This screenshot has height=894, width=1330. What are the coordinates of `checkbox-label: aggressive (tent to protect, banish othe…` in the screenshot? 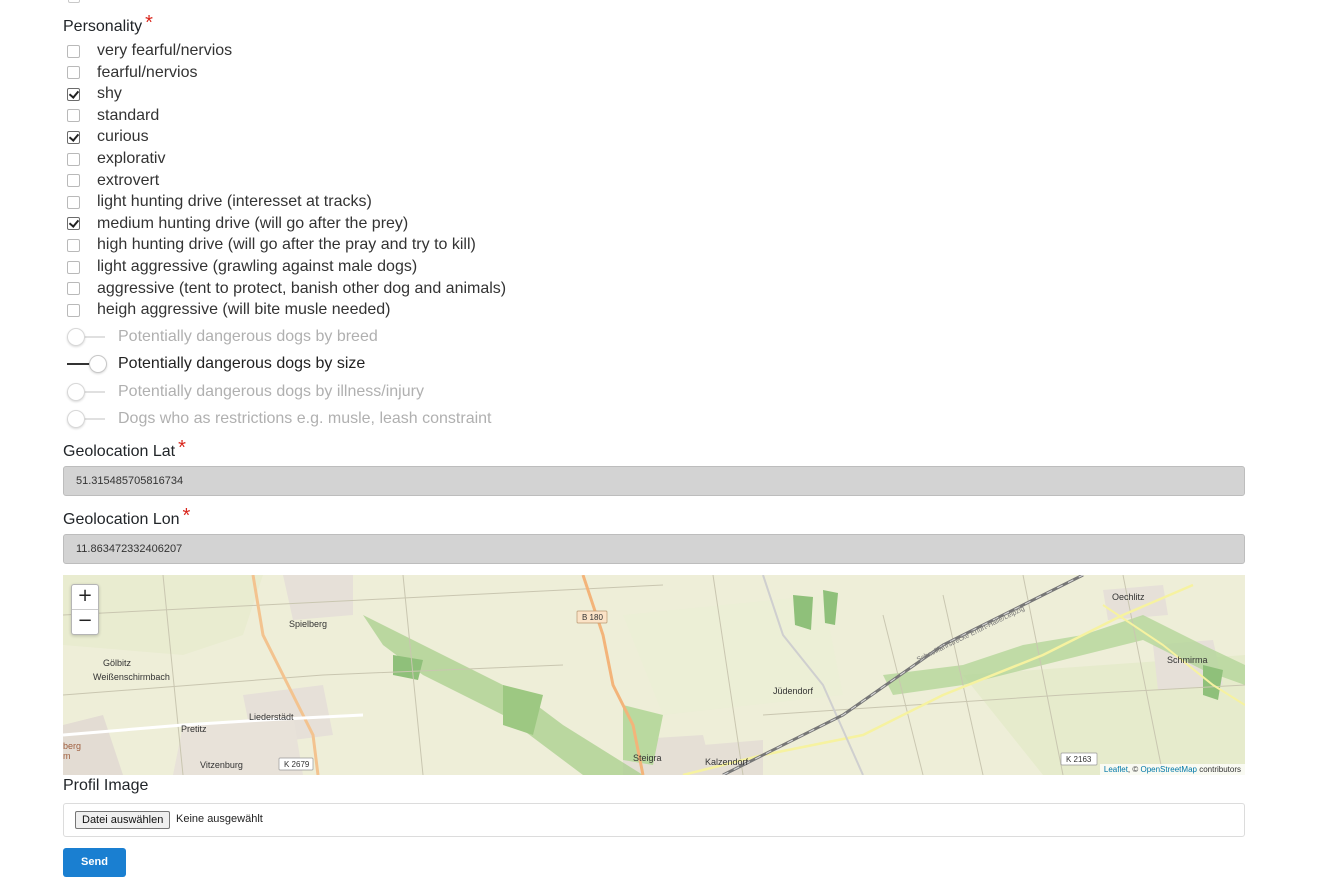 It's located at (302, 288).